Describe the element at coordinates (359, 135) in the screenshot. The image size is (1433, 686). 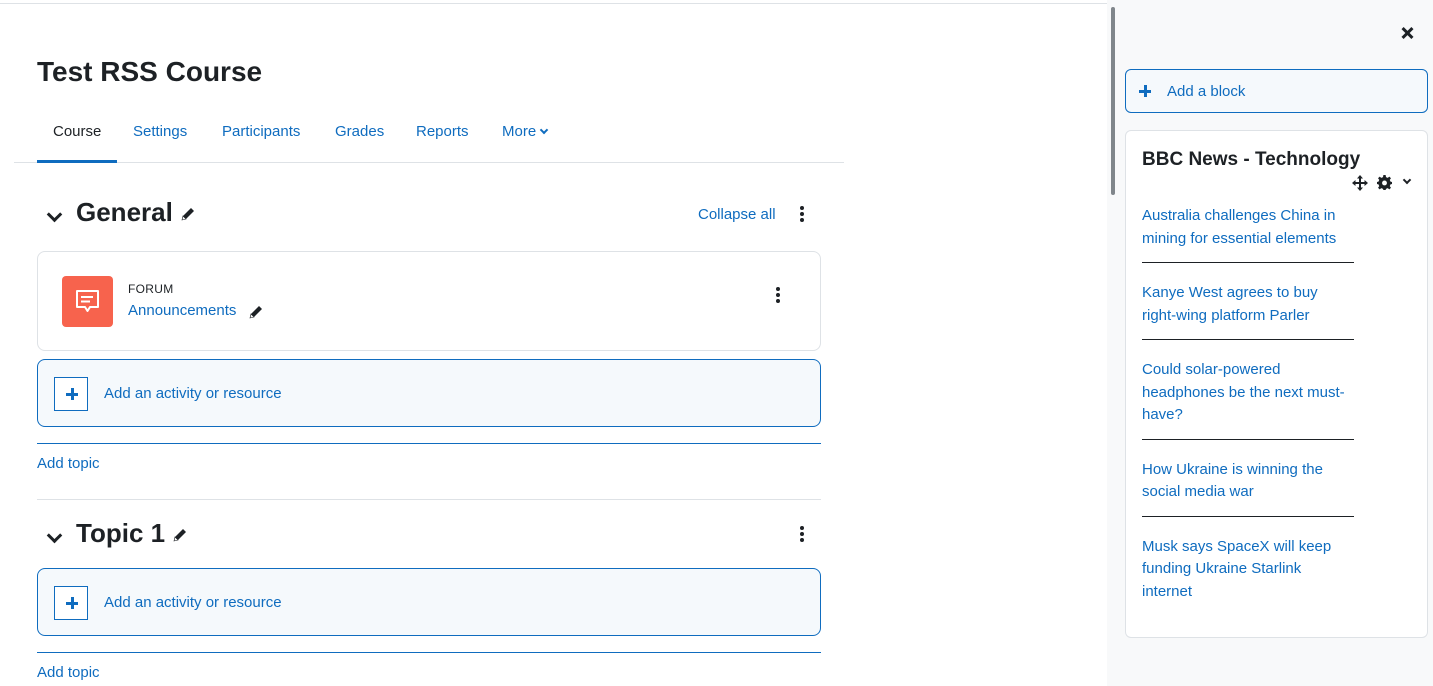
I see `tab-grades: Grades` at that location.